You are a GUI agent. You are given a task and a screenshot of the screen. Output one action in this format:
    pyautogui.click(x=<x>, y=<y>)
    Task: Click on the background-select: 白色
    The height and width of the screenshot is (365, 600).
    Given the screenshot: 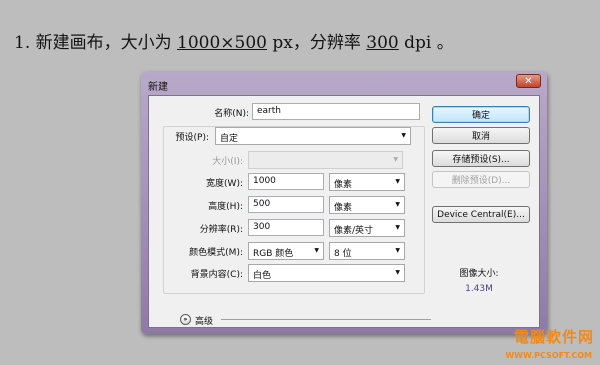 What is the action you would take?
    pyautogui.click(x=326, y=273)
    